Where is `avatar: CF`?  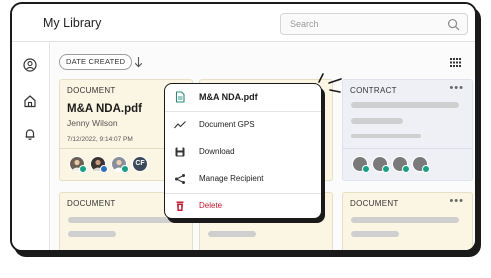 avatar: CF is located at coordinates (140, 164).